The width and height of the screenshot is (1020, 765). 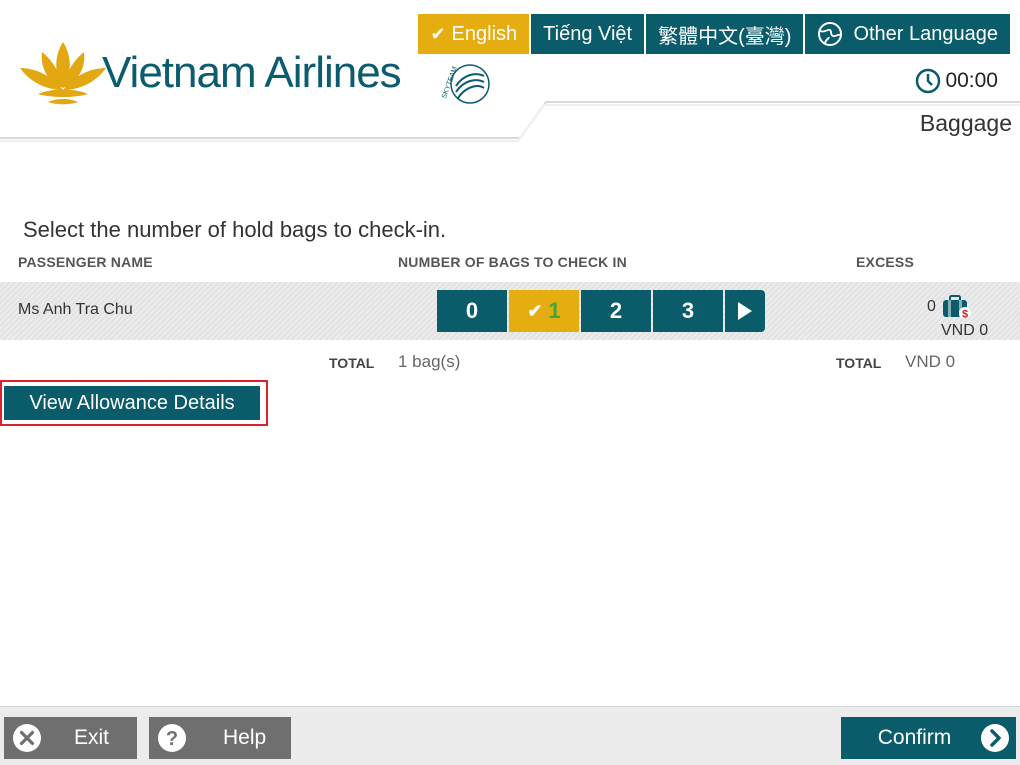 What do you see at coordinates (63, 73) in the screenshot?
I see `lotus-logo-icon` at bounding box center [63, 73].